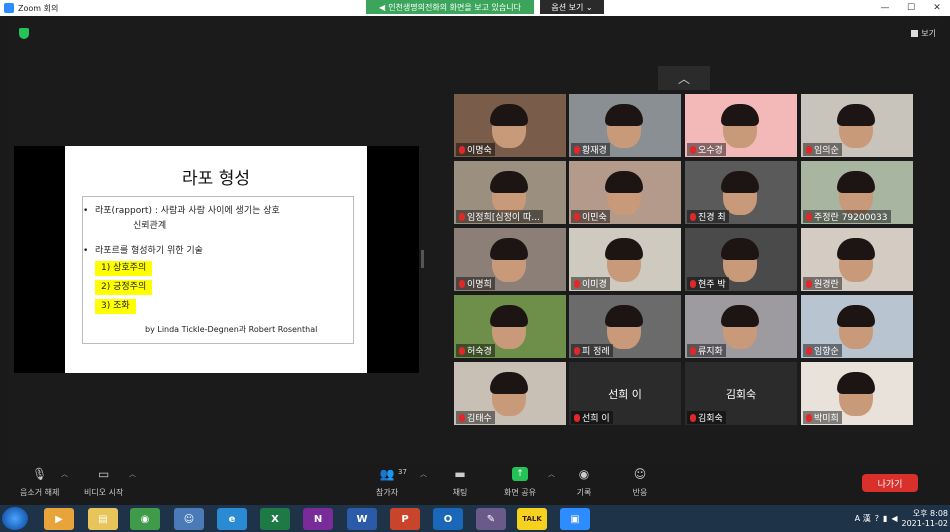 The height and width of the screenshot is (532, 950). I want to click on taskbar-app-kakaotalk: TALK, so click(532, 519).